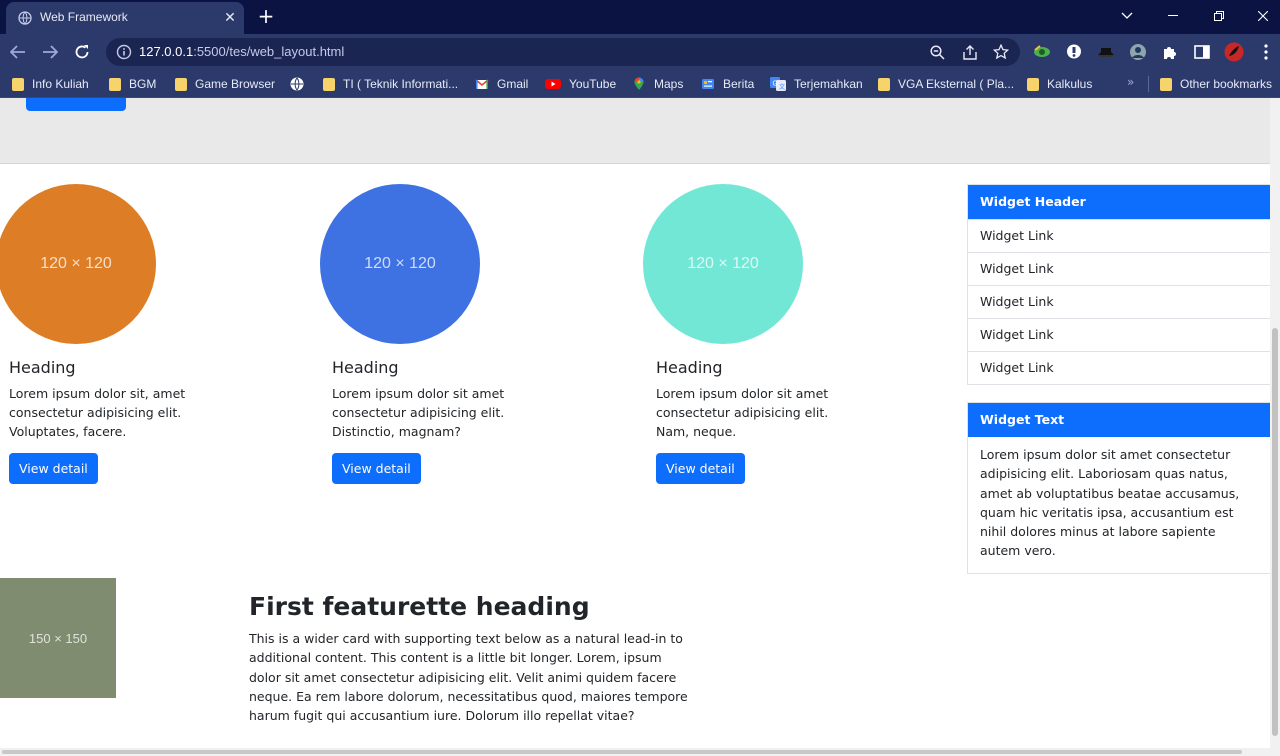  What do you see at coordinates (1119, 420) in the screenshot?
I see `widget-text-header: Widget Text` at bounding box center [1119, 420].